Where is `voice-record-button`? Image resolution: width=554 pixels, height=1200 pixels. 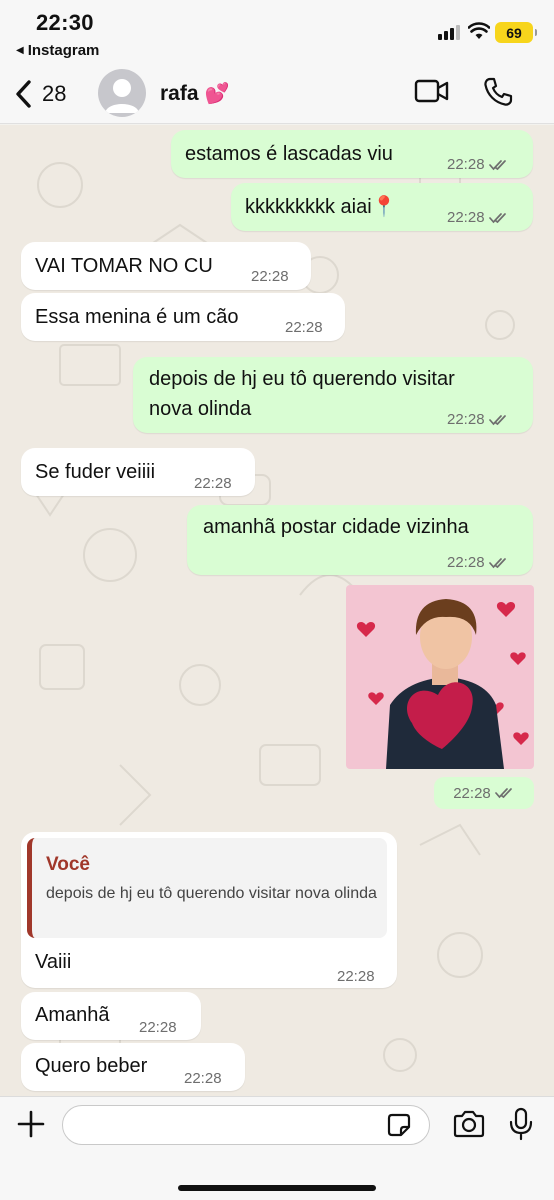 voice-record-button is located at coordinates (521, 1126).